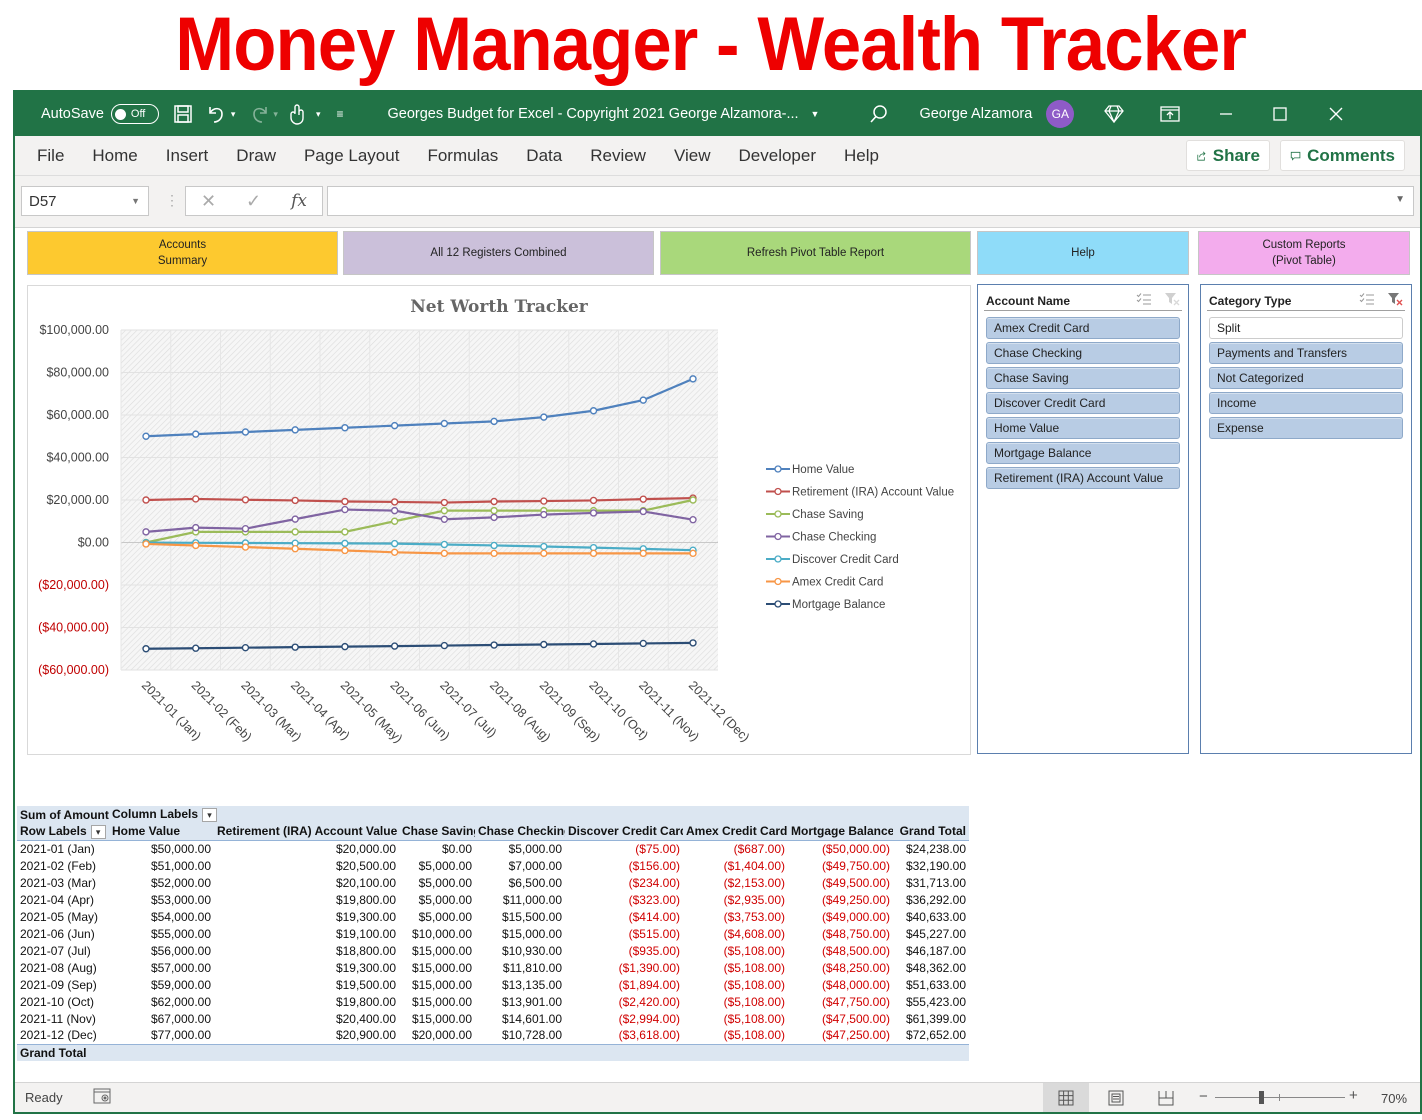 This screenshot has width=1422, height=1120. I want to click on formula-input: ▼, so click(870, 201).